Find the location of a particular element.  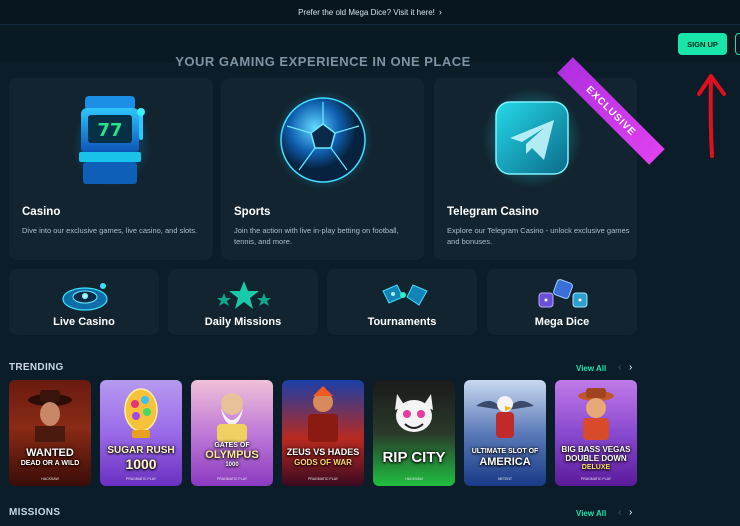

game-extra: DELUXE is located at coordinates (596, 467).